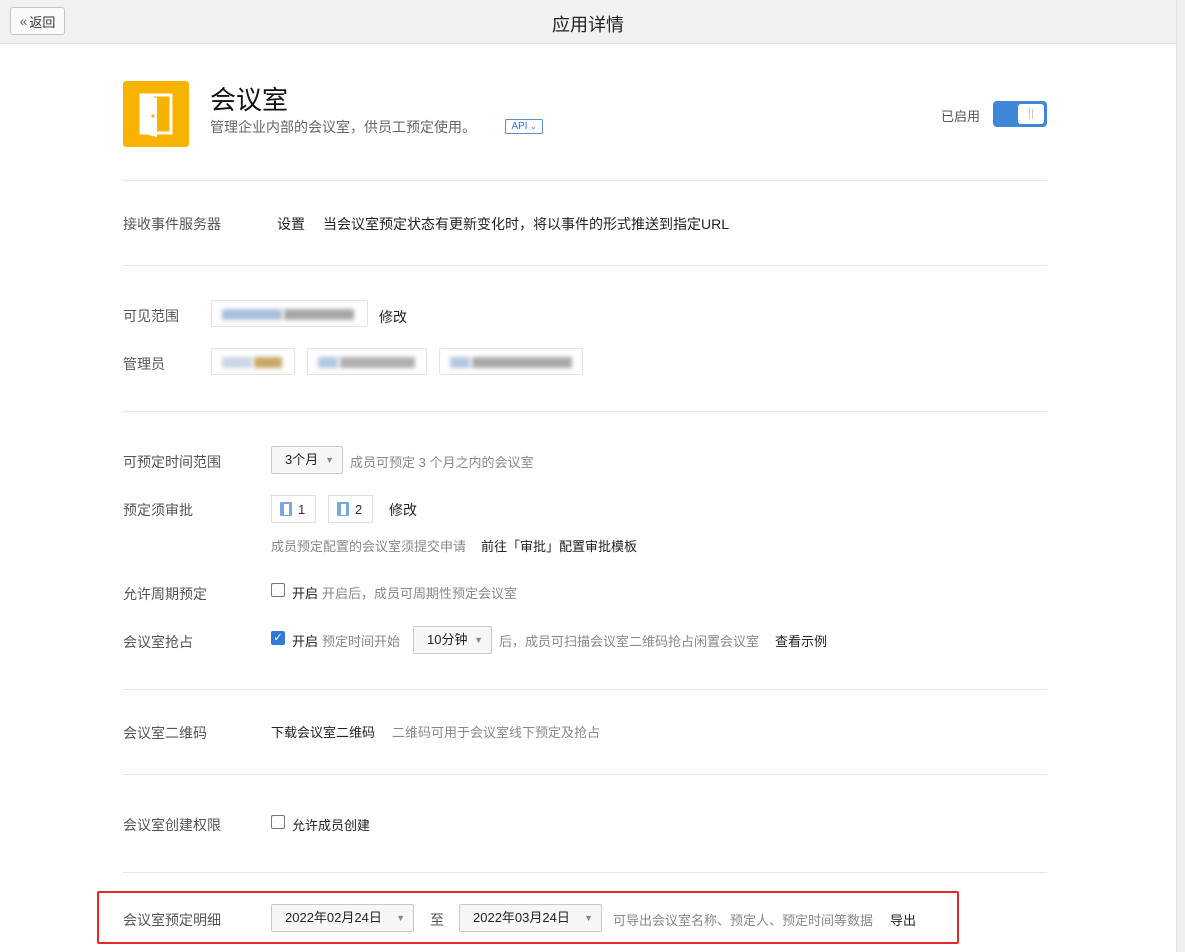 The width and height of the screenshot is (1185, 952). What do you see at coordinates (528, 917) in the screenshot?
I see `highlight-box` at bounding box center [528, 917].